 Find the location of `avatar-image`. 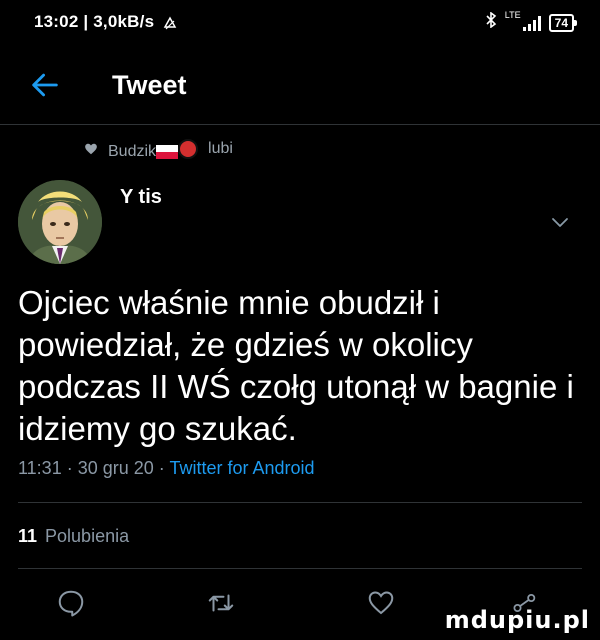

avatar-image is located at coordinates (60, 222).